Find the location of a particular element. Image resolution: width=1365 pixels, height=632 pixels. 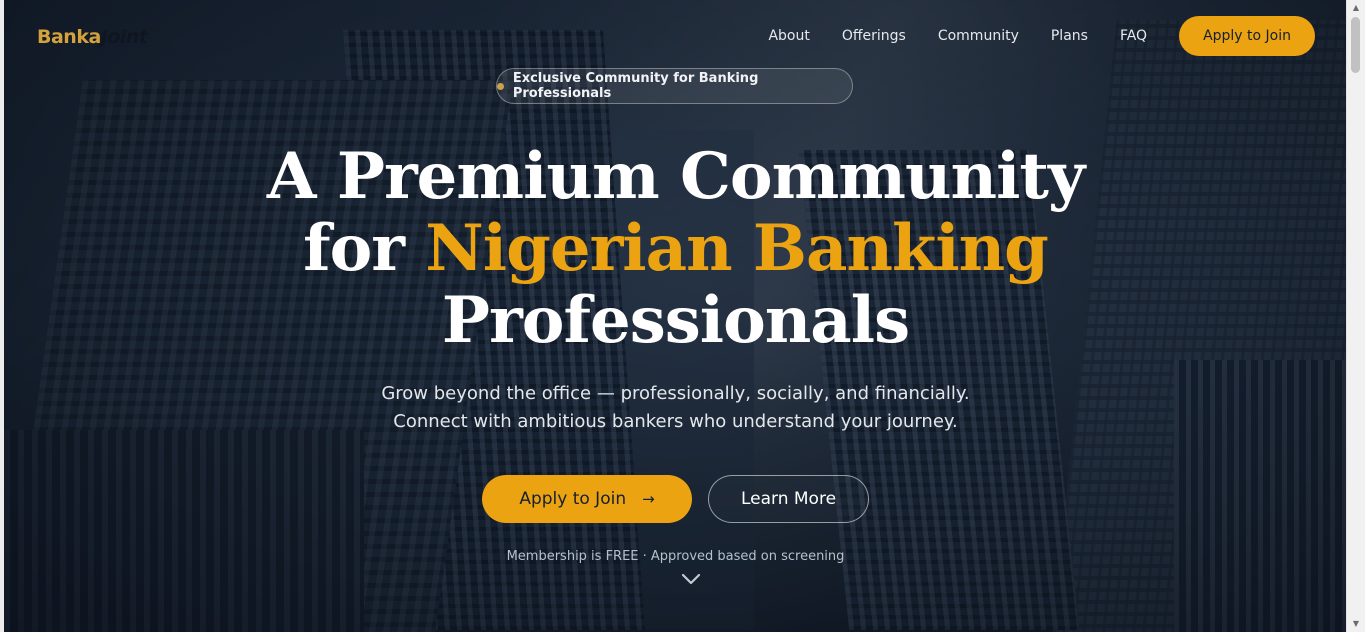

learn-more-button: Learn More is located at coordinates (788, 499).